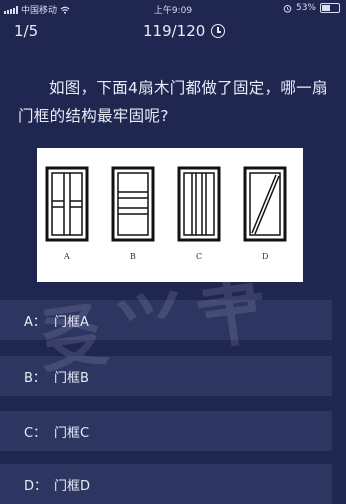 Image resolution: width=346 pixels, height=504 pixels. What do you see at coordinates (71, 322) in the screenshot?
I see `option-text: 门框A` at bounding box center [71, 322].